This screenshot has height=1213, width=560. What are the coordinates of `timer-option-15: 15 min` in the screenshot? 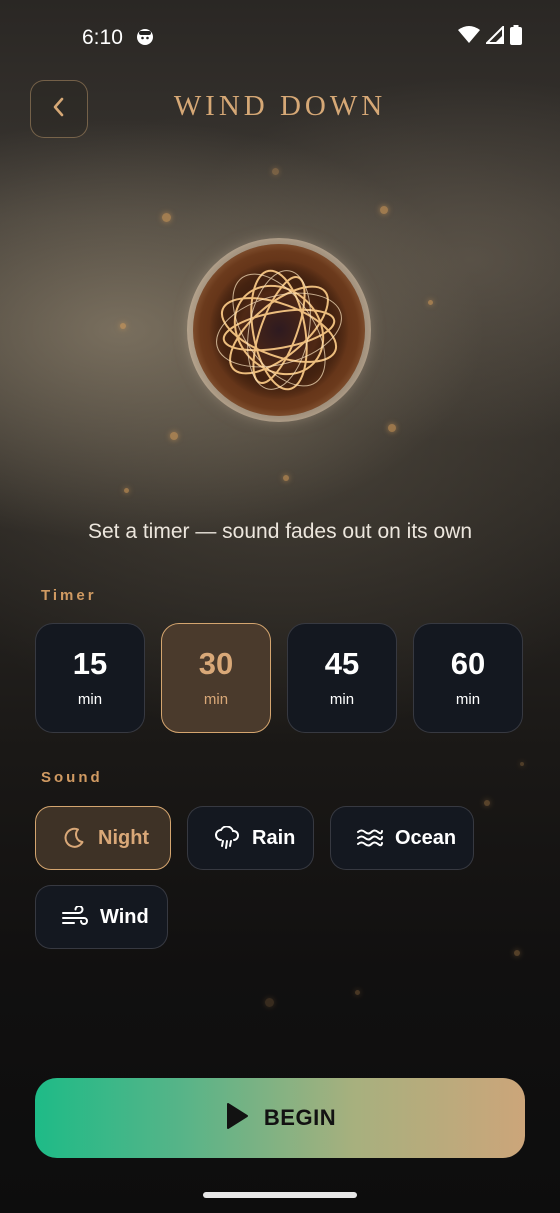 It's located at (90, 678).